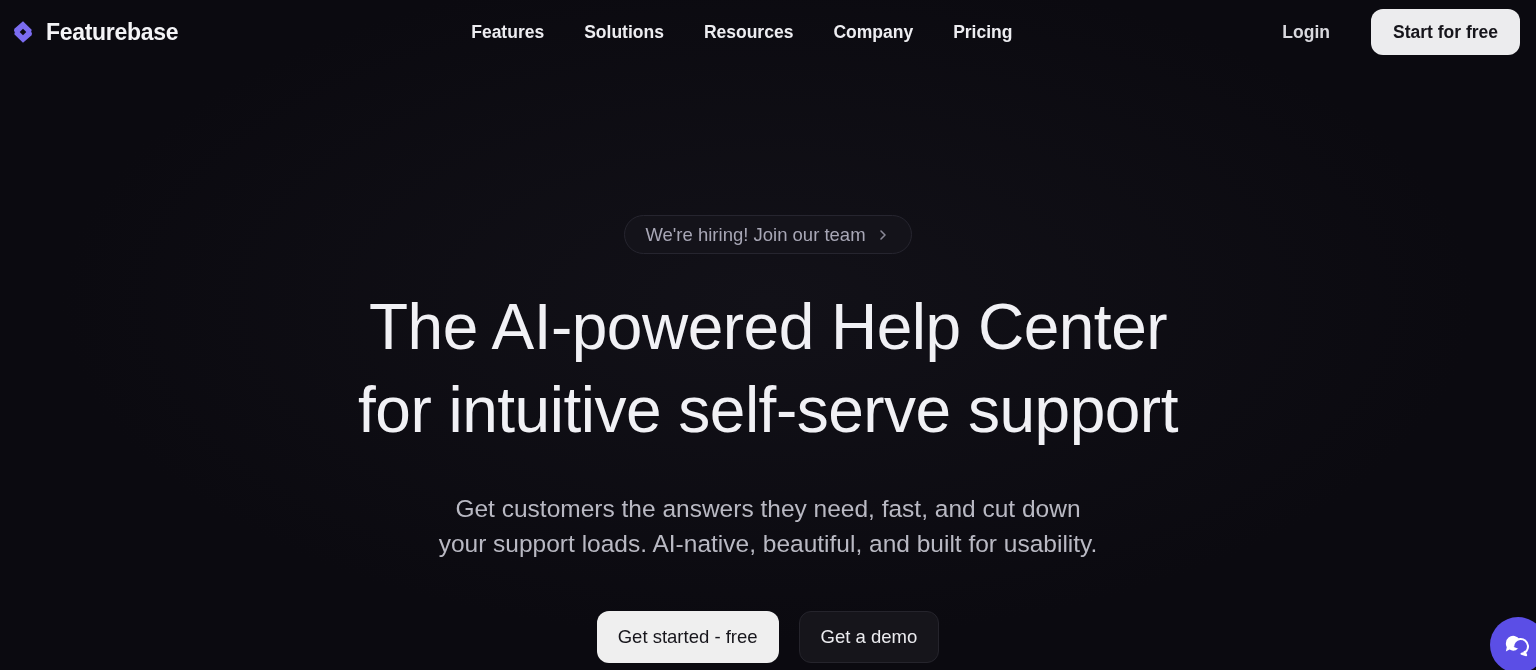  Describe the element at coordinates (869, 637) in the screenshot. I see `demo-button: Get a demo` at that location.